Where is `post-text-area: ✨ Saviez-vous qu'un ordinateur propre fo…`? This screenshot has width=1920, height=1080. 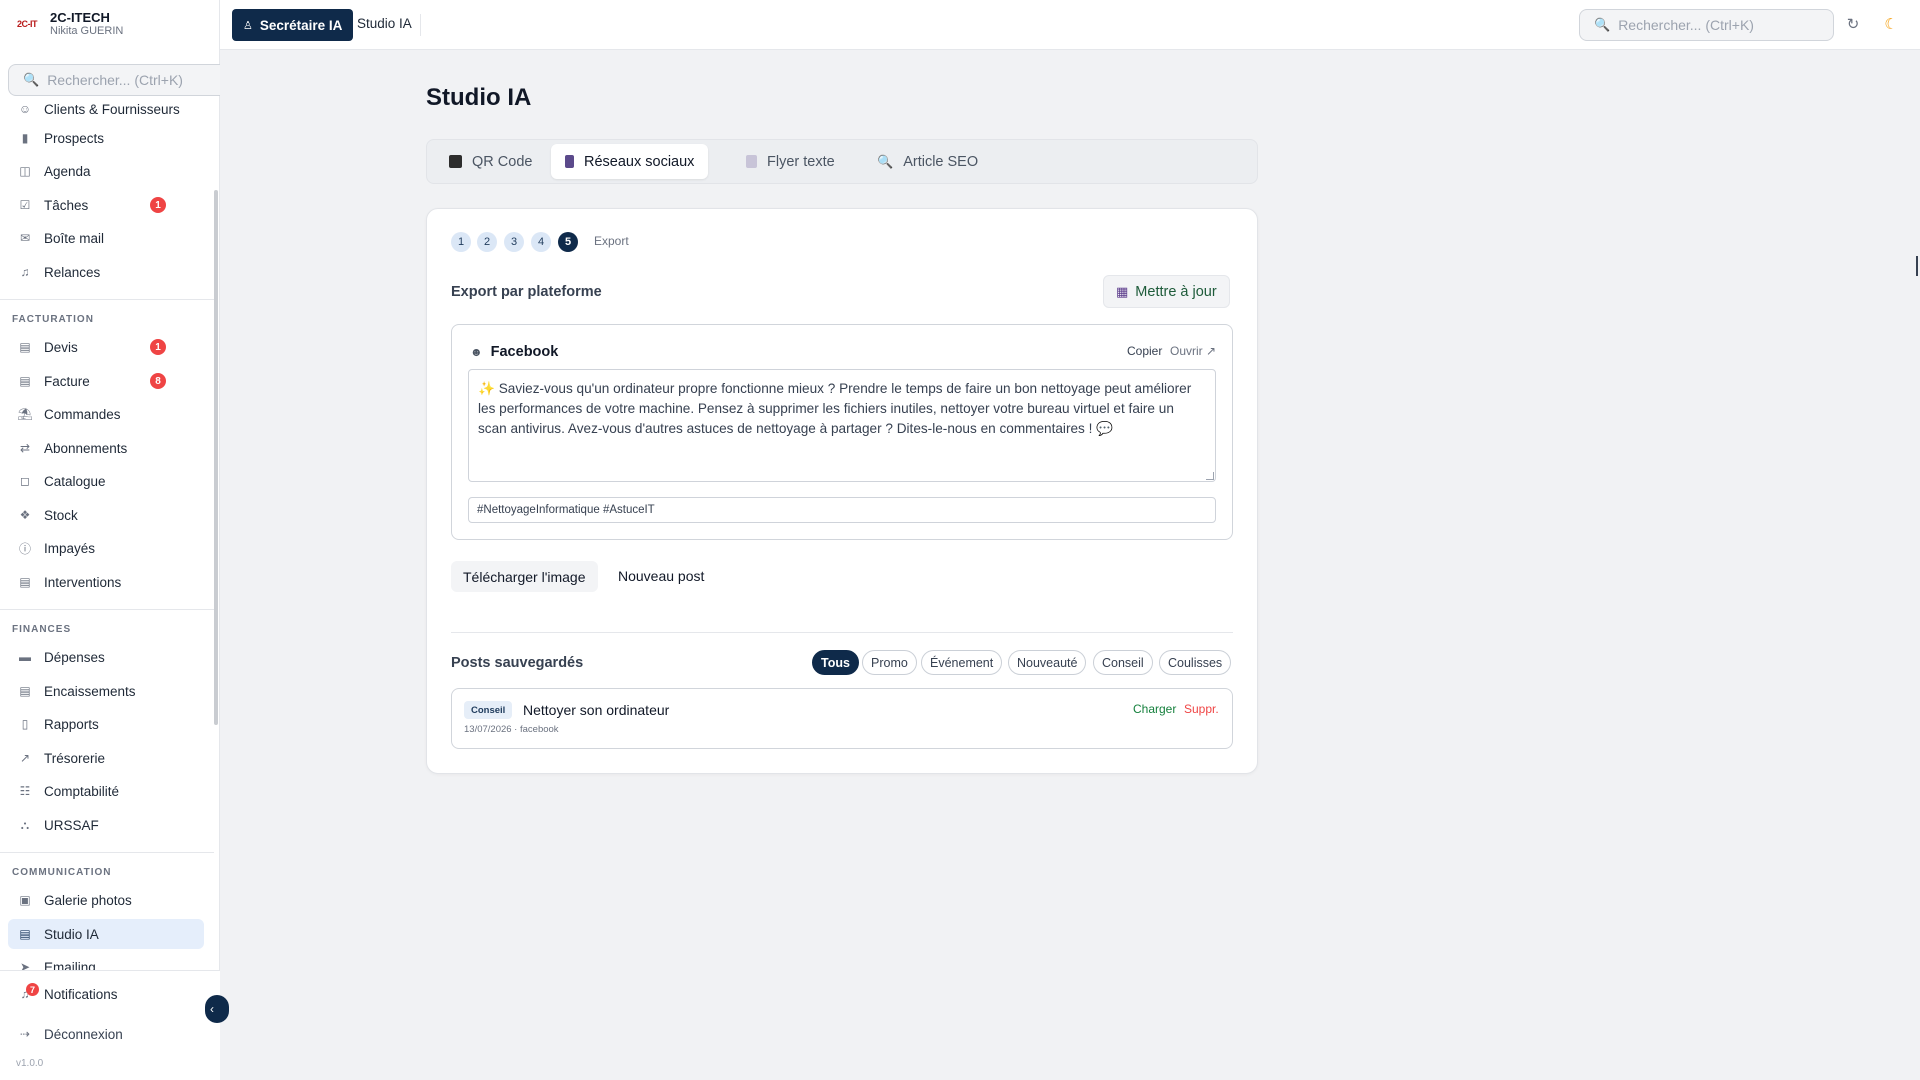 post-text-area: ✨ Saviez-vous qu'un ordinateur propre fo… is located at coordinates (842, 425).